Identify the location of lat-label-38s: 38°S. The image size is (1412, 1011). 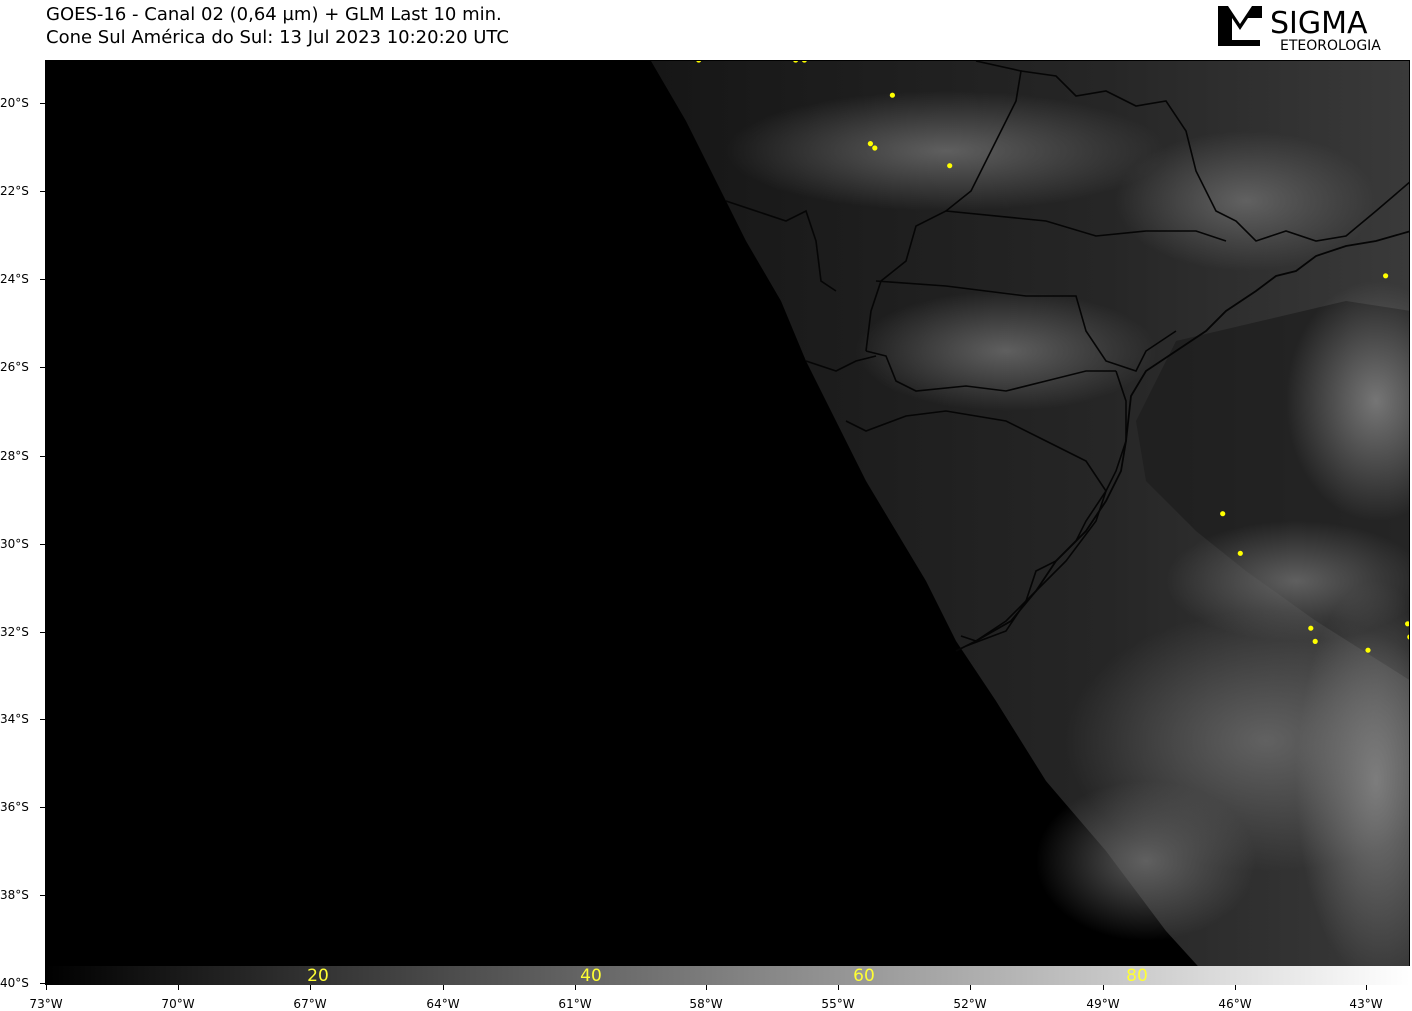
(14, 895).